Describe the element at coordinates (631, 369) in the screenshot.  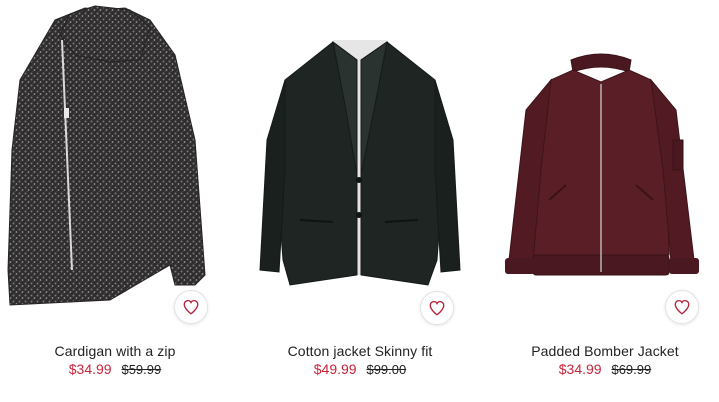
I see `original-price: $69.99` at that location.